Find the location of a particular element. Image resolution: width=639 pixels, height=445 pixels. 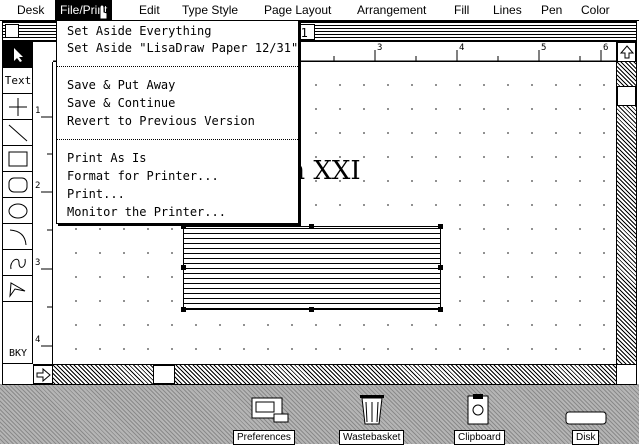

ruler-mark: 2 is located at coordinates (38, 186).